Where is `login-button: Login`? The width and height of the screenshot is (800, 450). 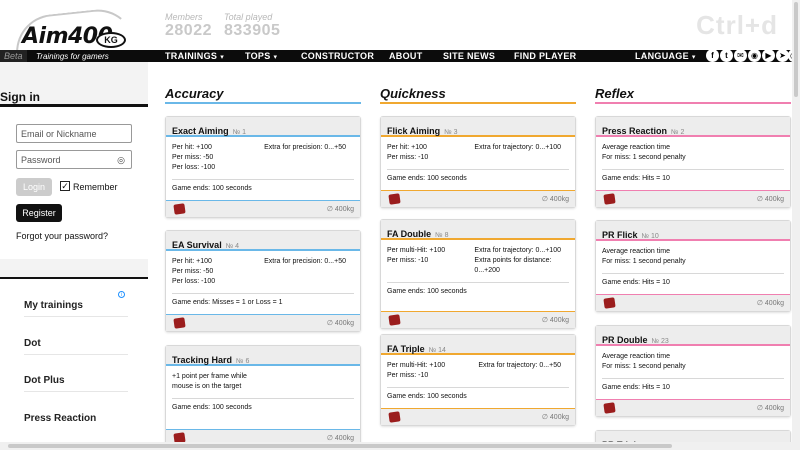
login-button: Login is located at coordinates (34, 187).